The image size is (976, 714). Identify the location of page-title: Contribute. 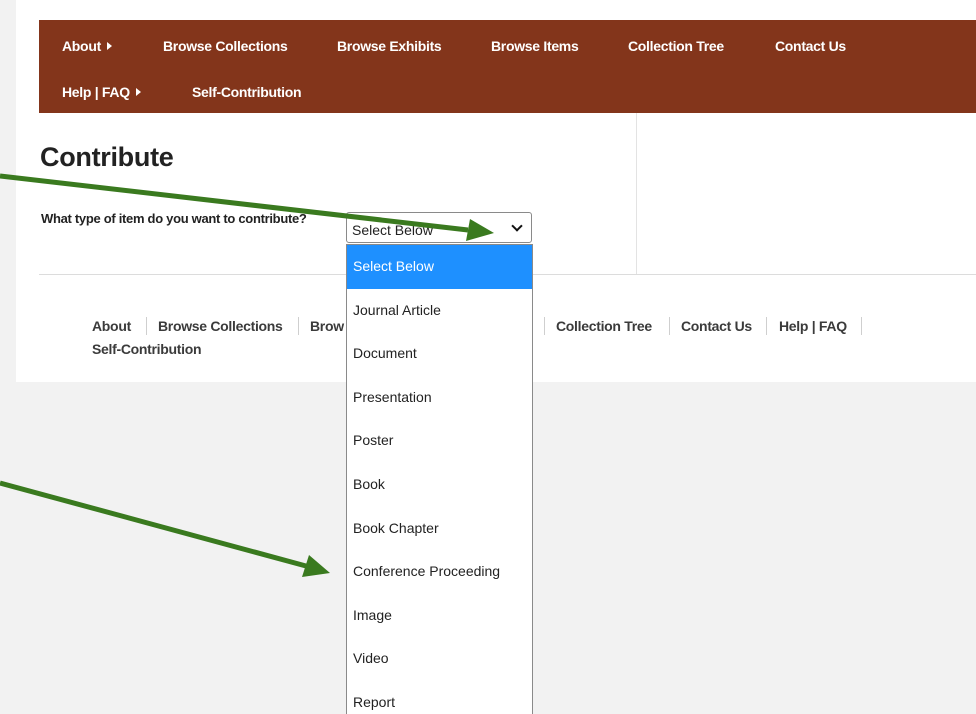
(107, 157).